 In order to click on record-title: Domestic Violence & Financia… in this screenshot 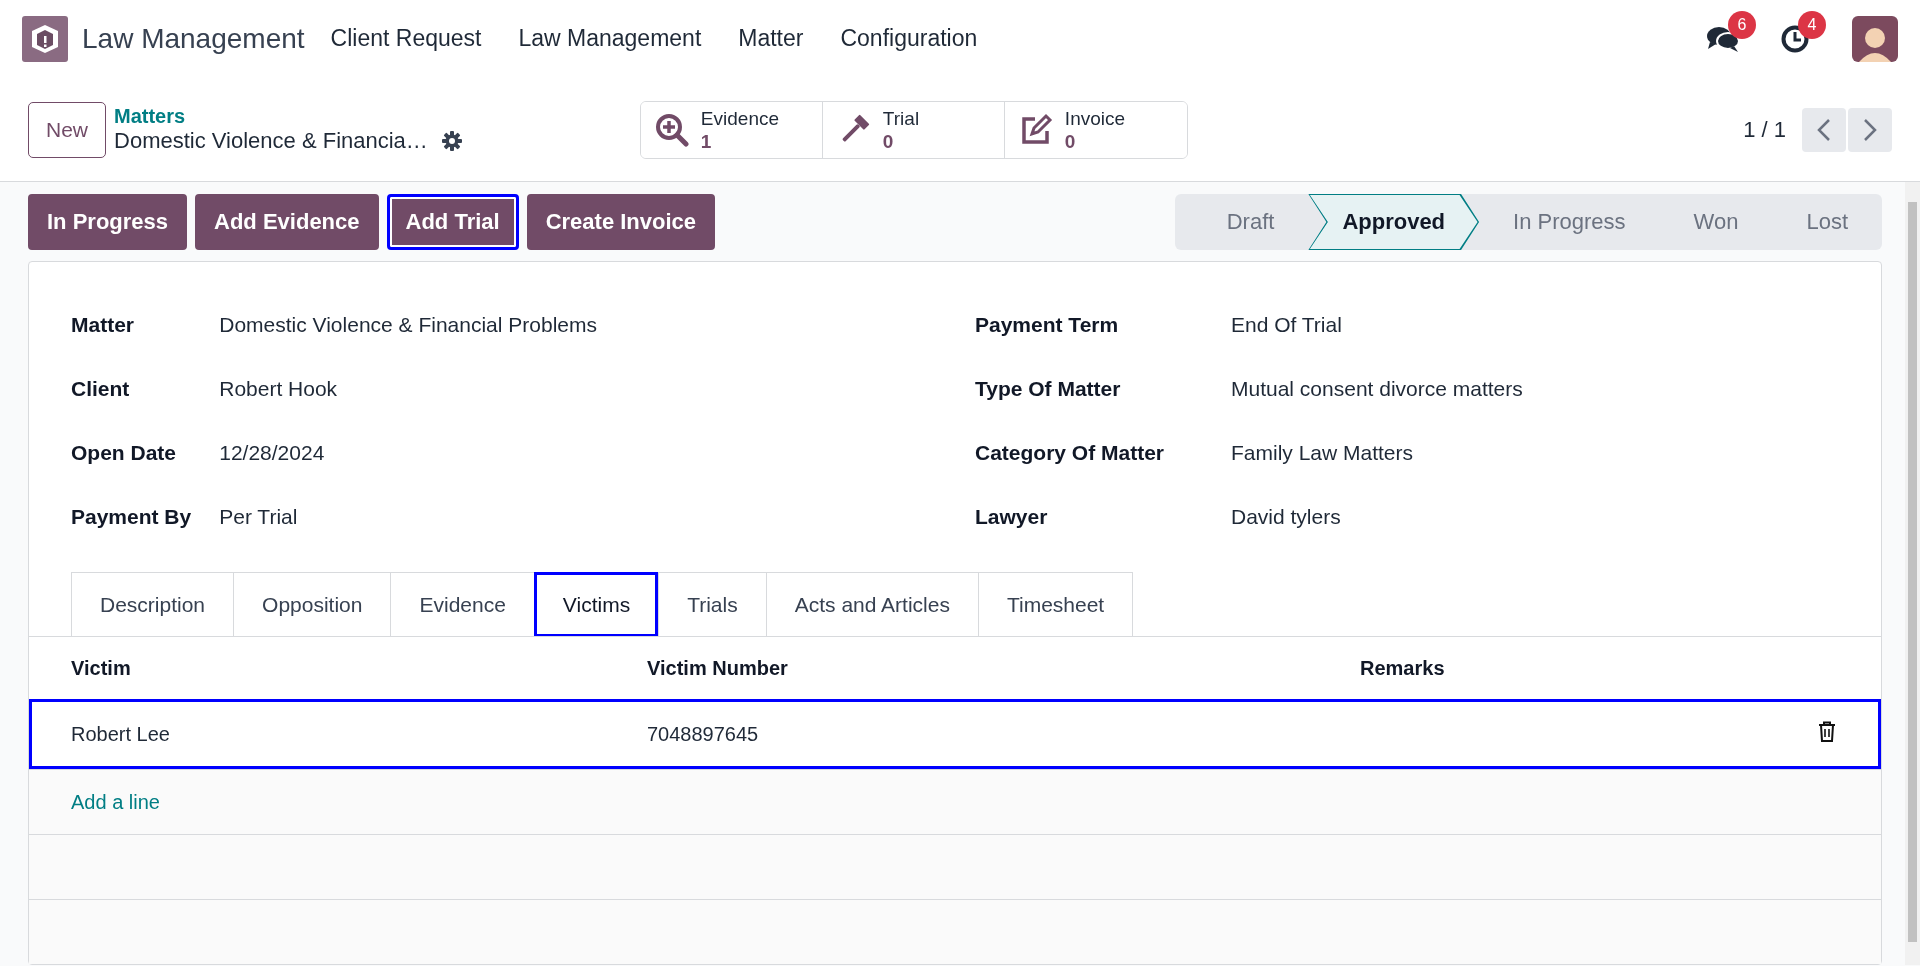, I will do `click(271, 141)`.